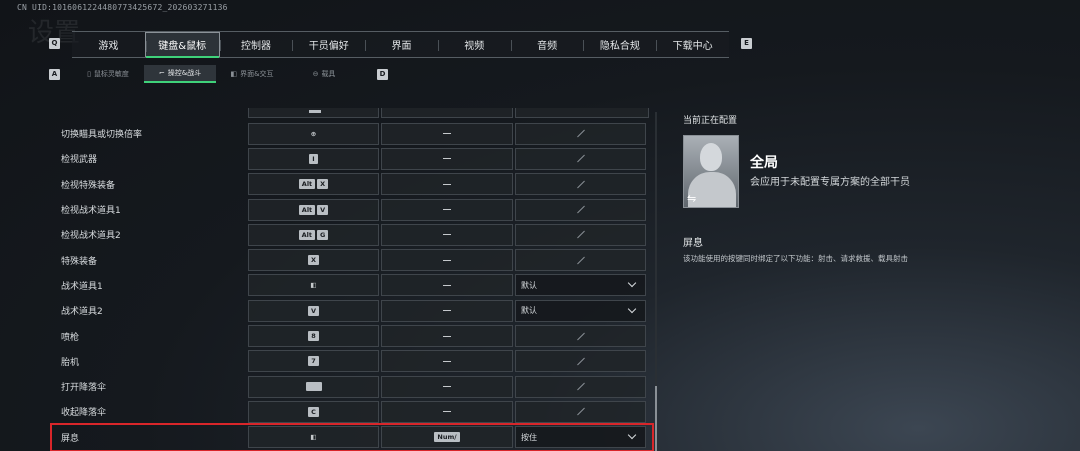  Describe the element at coordinates (313, 310) in the screenshot. I see `primary-key-slot: V` at that location.